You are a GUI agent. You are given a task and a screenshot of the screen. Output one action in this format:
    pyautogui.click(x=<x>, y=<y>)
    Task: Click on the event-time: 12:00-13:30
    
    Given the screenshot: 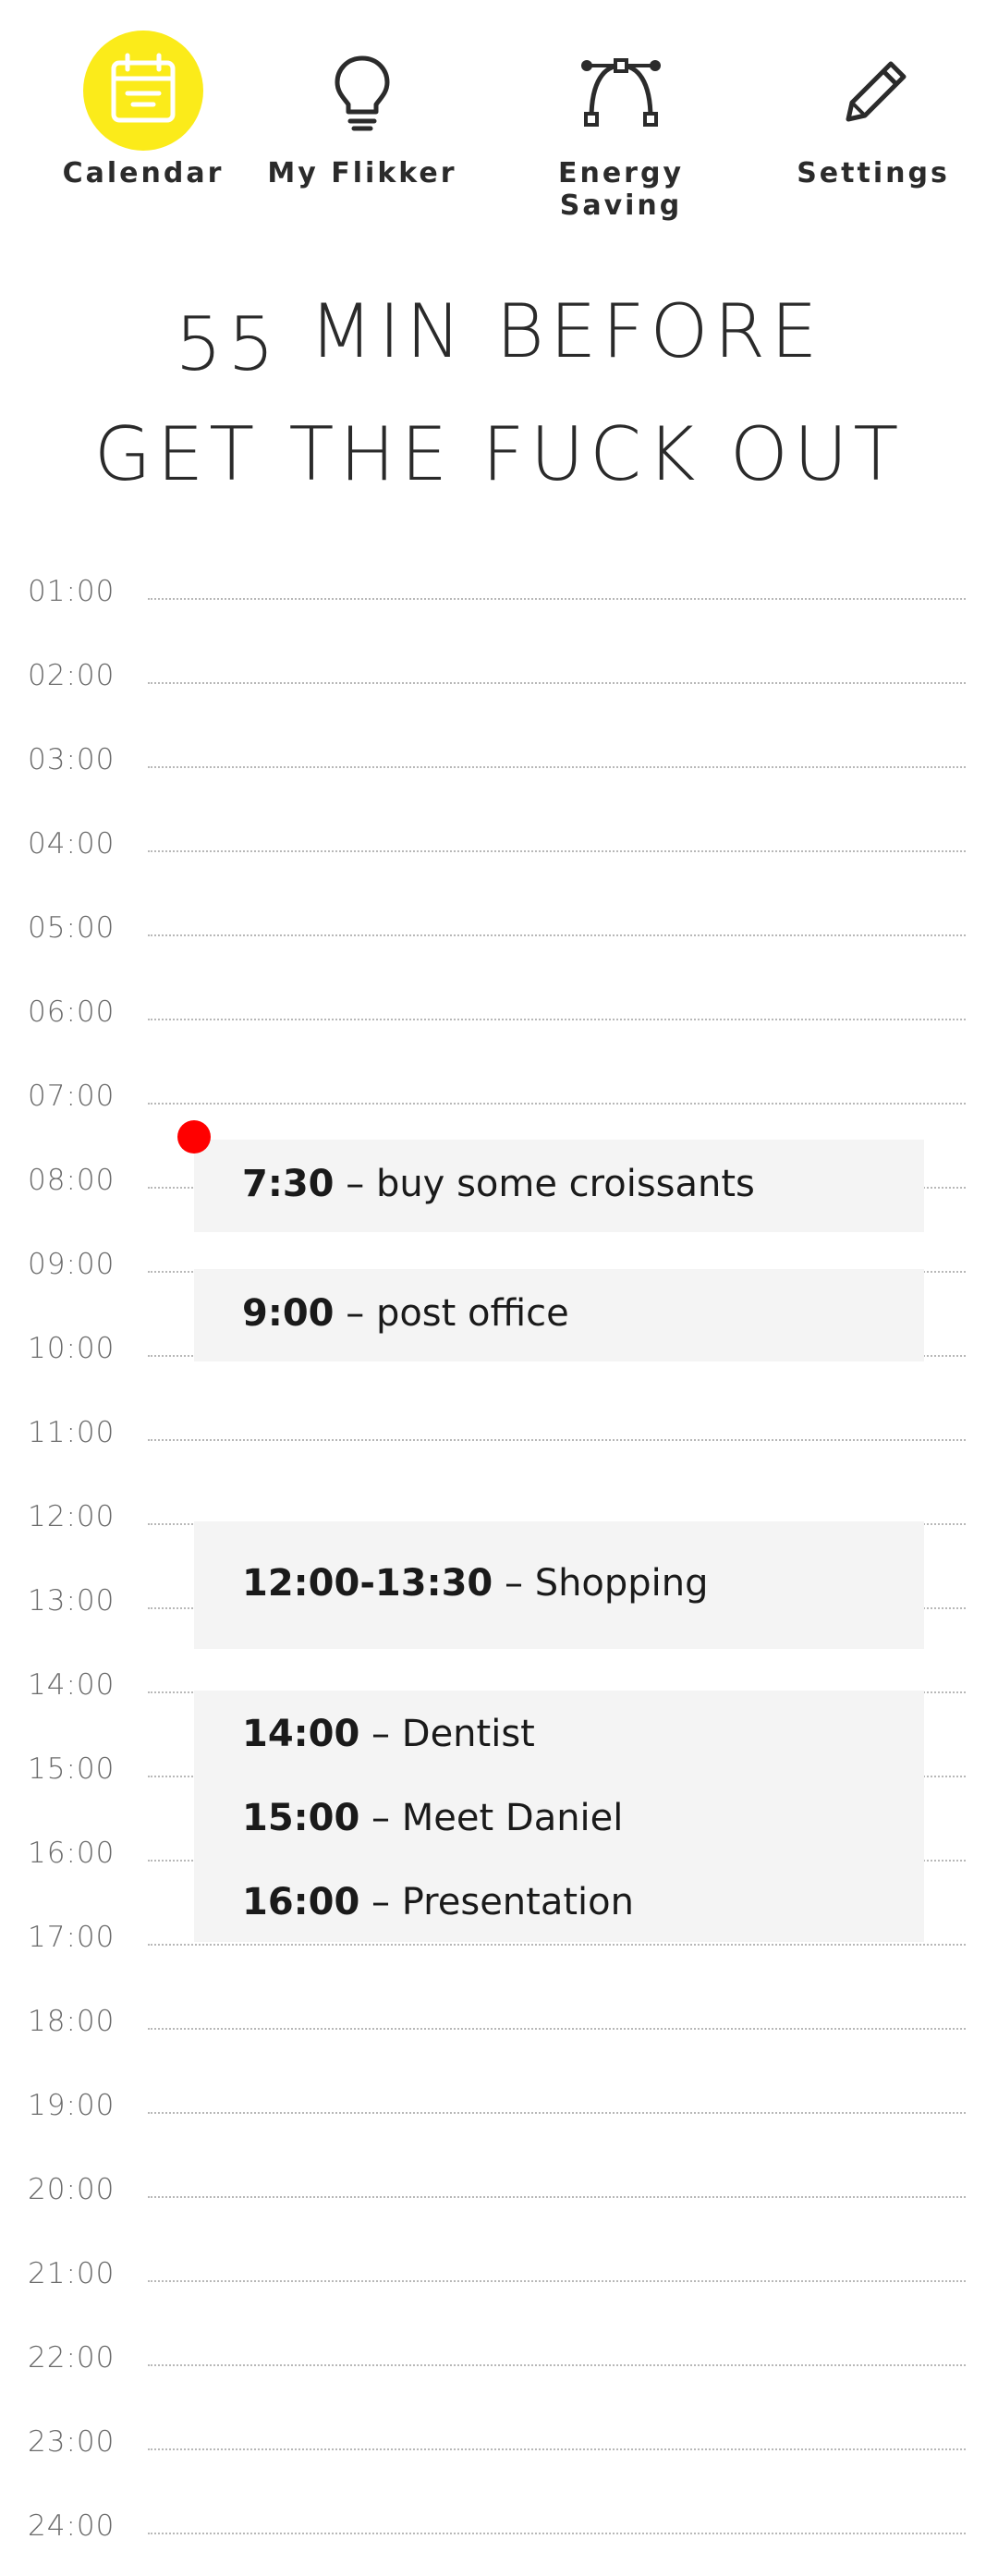 What is the action you would take?
    pyautogui.click(x=367, y=1583)
    